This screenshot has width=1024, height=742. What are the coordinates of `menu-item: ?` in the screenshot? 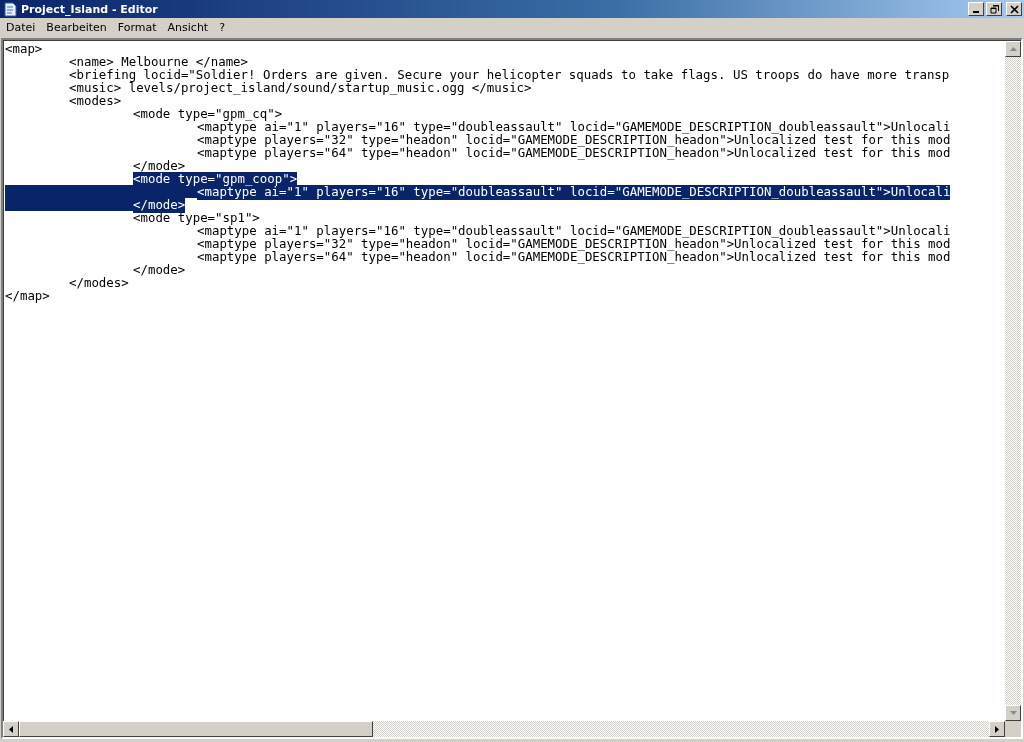 It's located at (222, 27).